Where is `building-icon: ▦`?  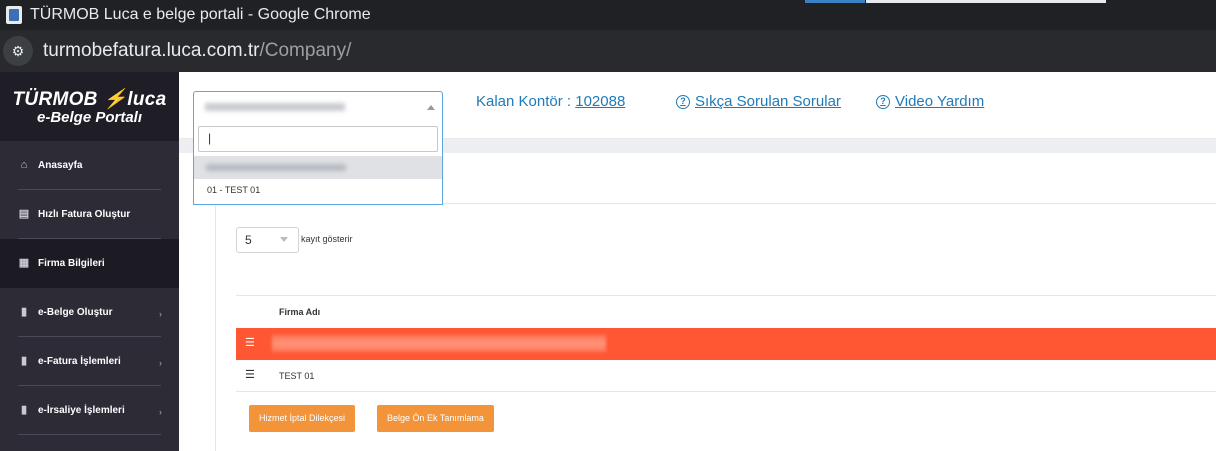
building-icon: ▦ is located at coordinates (24, 263).